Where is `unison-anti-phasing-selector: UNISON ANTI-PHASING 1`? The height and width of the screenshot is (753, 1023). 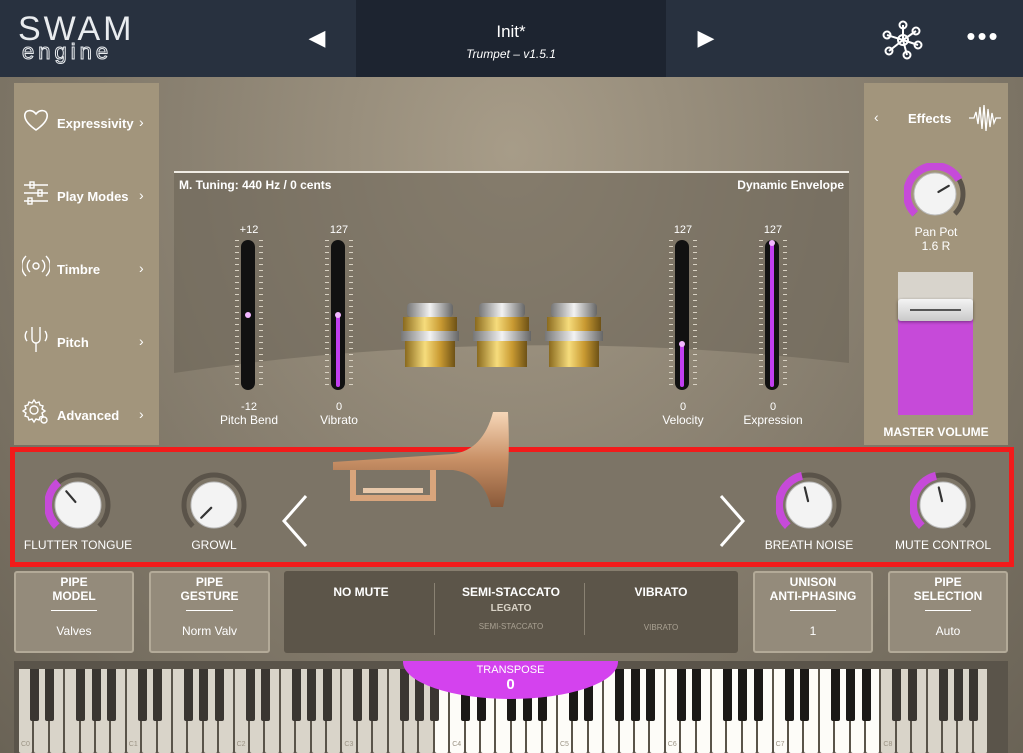 unison-anti-phasing-selector: UNISON ANTI-PHASING 1 is located at coordinates (813, 612).